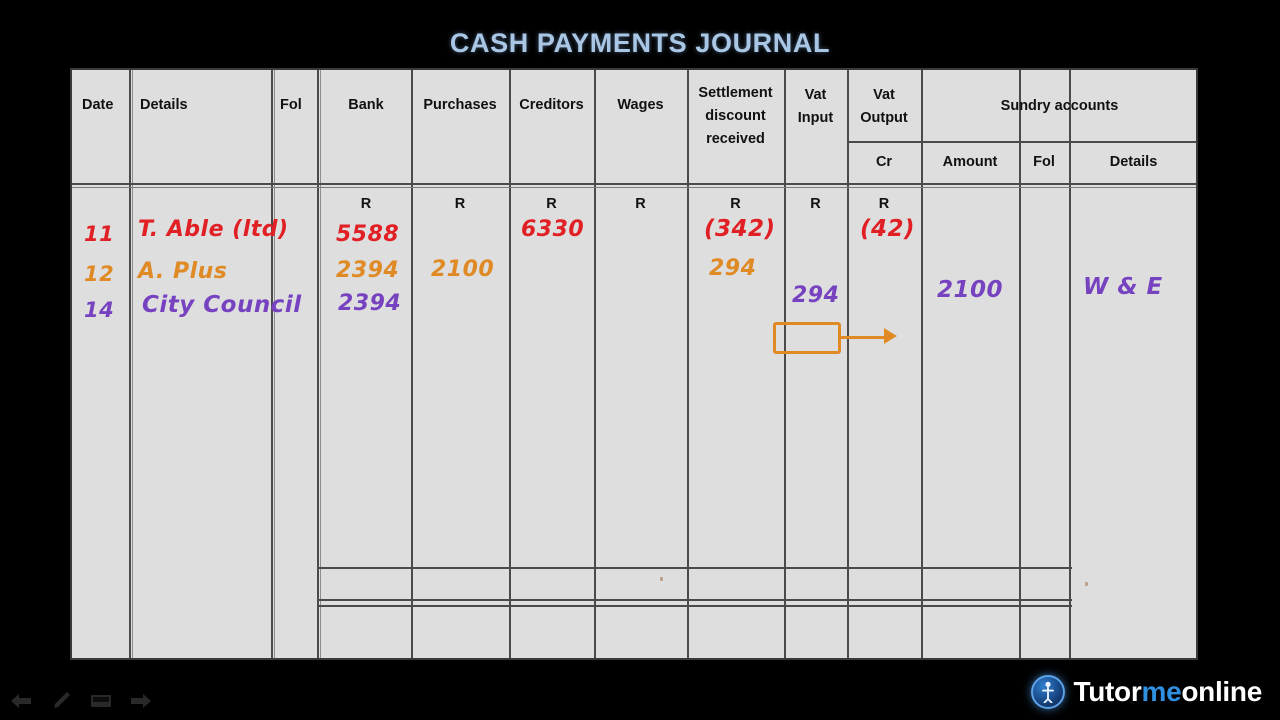 The width and height of the screenshot is (1280, 720). I want to click on total-rule-upper, so click(694, 600).